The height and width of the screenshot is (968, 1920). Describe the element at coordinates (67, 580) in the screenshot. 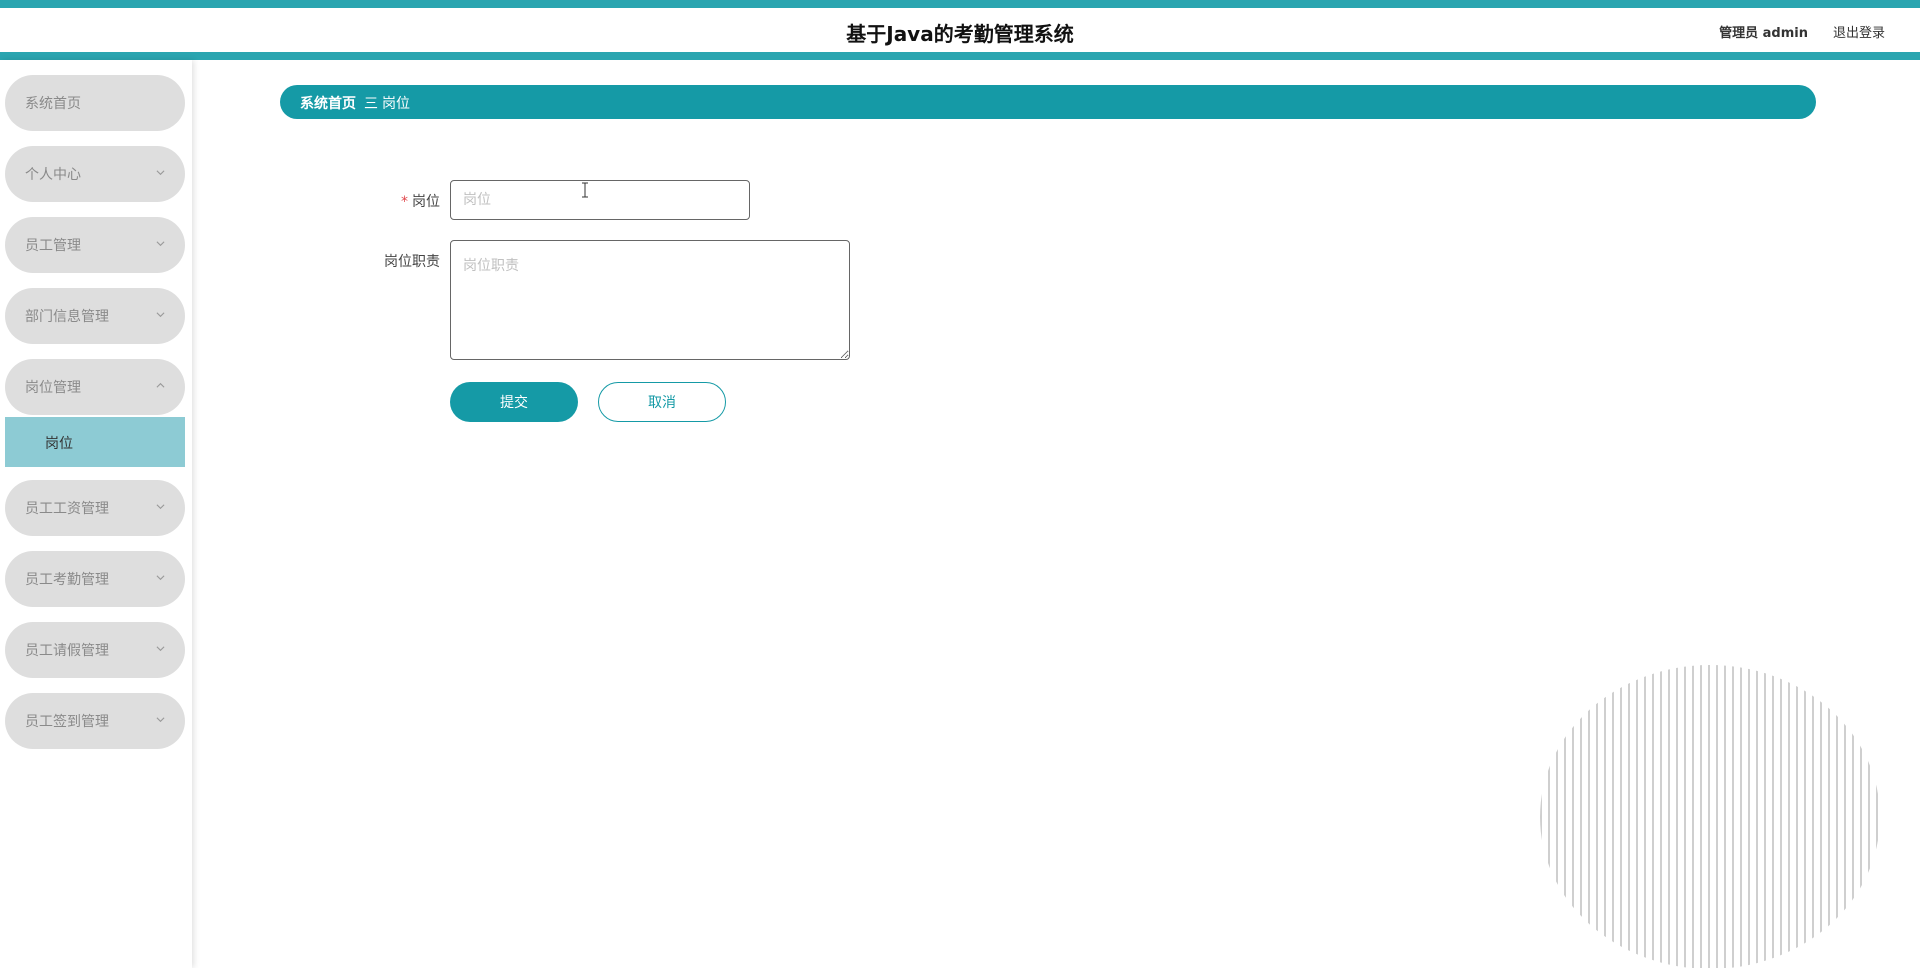

I see `sidebar-item-label: 员工考勤管理` at that location.